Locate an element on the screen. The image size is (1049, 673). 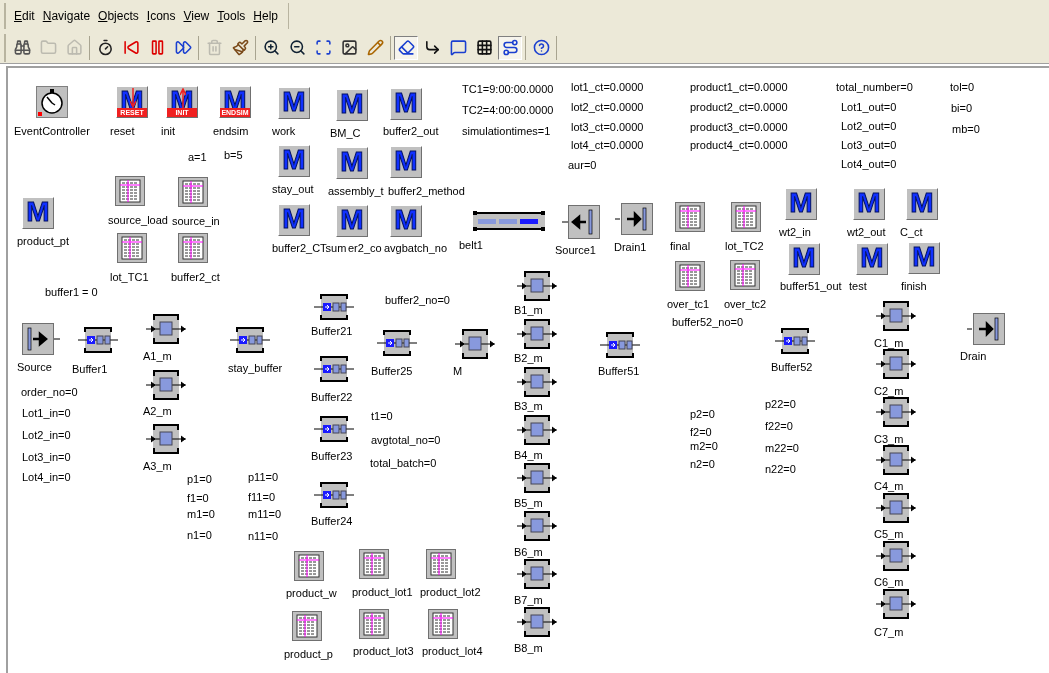
object-label: C5_m is located at coordinates (889, 534).